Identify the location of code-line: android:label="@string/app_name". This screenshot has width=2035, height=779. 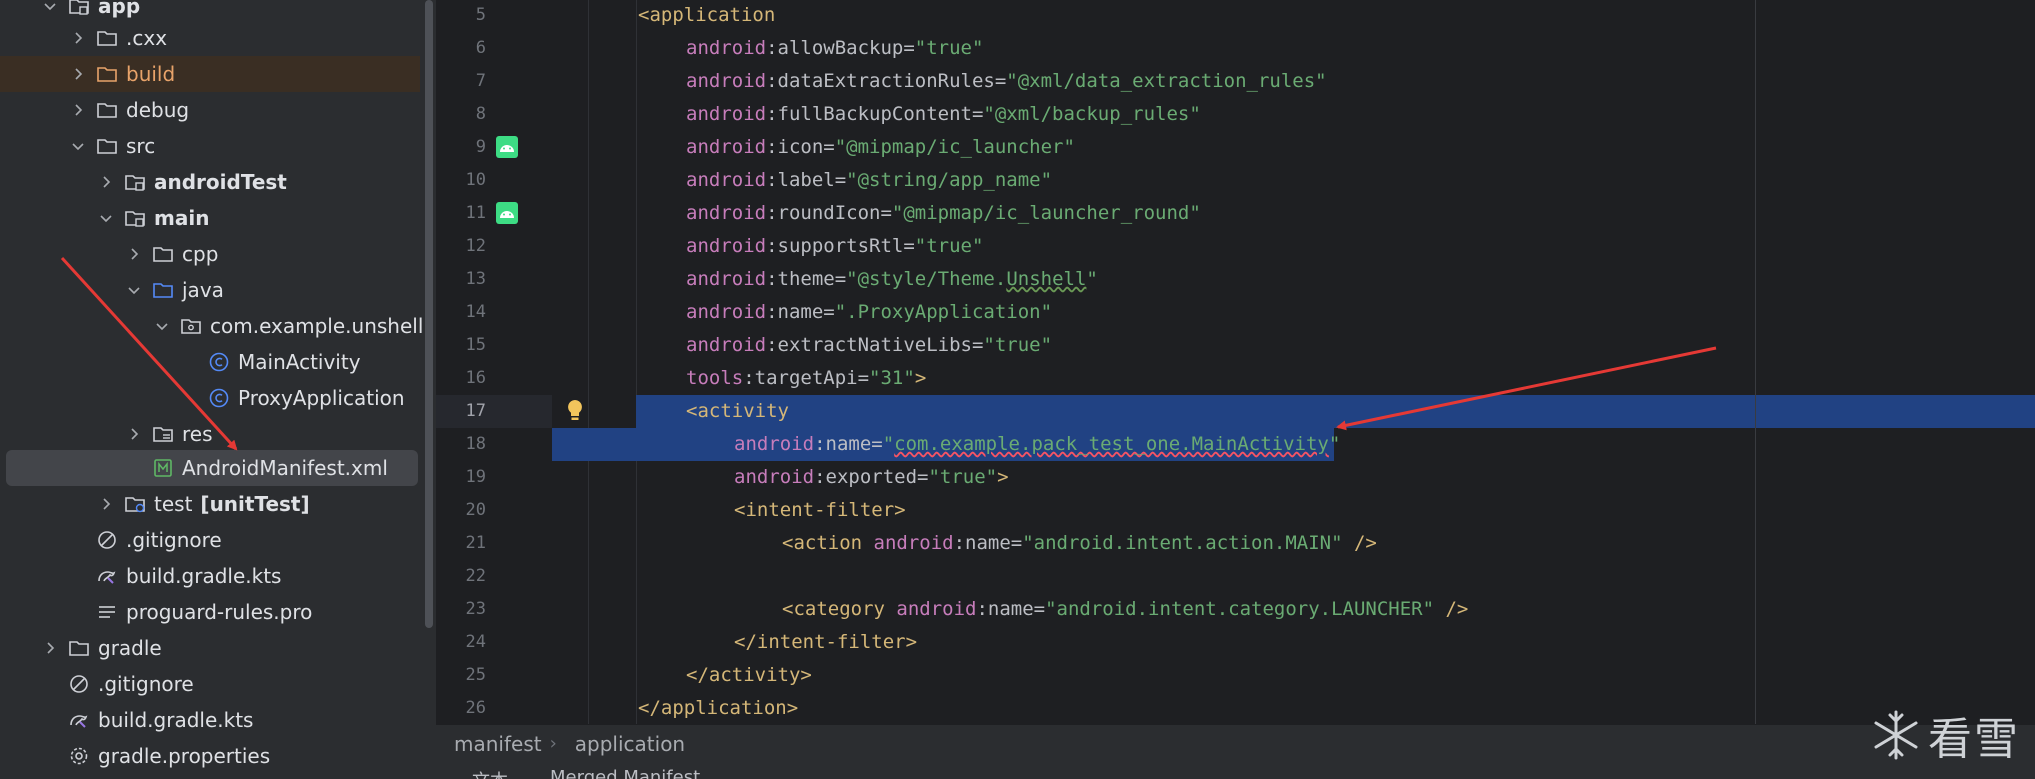
(1293, 180).